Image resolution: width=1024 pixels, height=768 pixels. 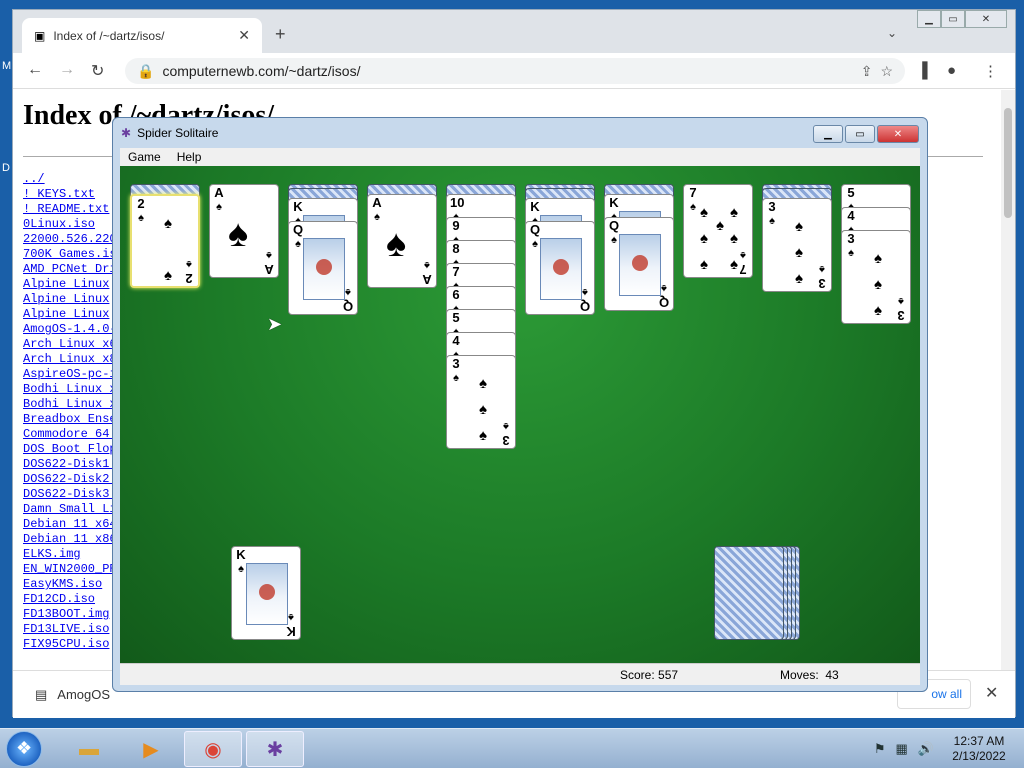 What do you see at coordinates (70, 644) in the screenshot?
I see `file-link: FIX95CPU.iso` at bounding box center [70, 644].